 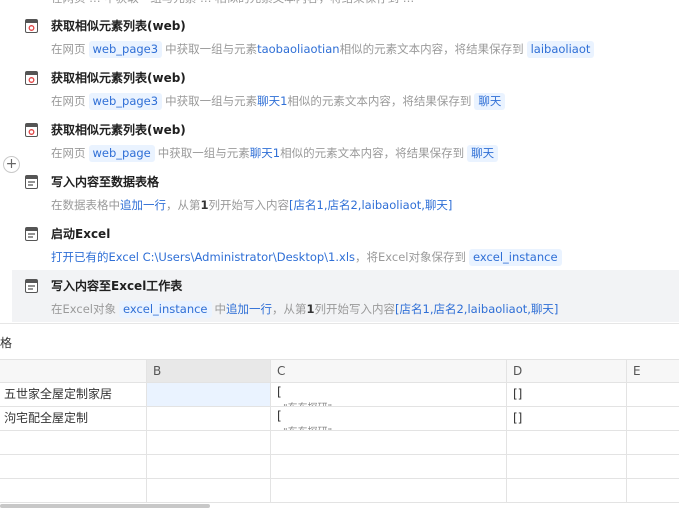 What do you see at coordinates (73, 419) in the screenshot?
I see `table-cell: 泃宅配全屋定制` at bounding box center [73, 419].